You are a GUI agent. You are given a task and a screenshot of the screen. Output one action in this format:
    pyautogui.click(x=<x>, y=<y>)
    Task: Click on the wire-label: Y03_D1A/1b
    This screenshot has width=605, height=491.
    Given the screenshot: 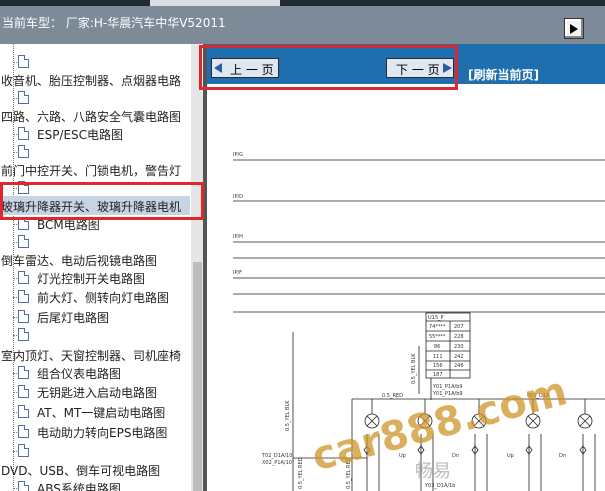 What is the action you would take?
    pyautogui.click(x=439, y=486)
    